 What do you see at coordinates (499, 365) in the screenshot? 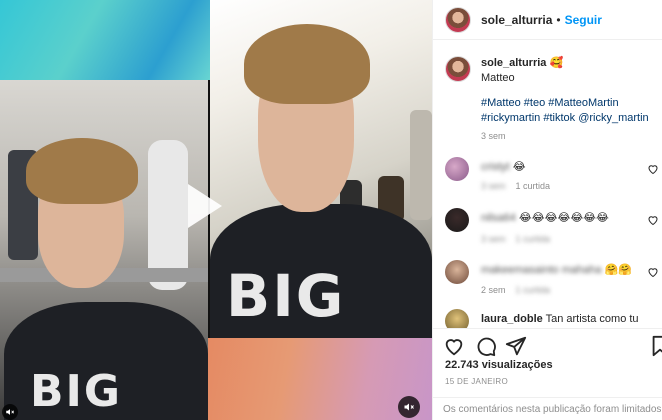
I see `views-count: 22.743 visualizações` at bounding box center [499, 365].